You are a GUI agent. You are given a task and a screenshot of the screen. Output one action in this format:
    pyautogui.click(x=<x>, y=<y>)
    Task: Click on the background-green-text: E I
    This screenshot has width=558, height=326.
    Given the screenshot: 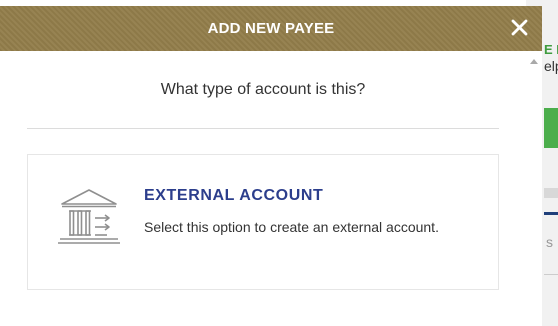 What is the action you would take?
    pyautogui.click(x=551, y=49)
    